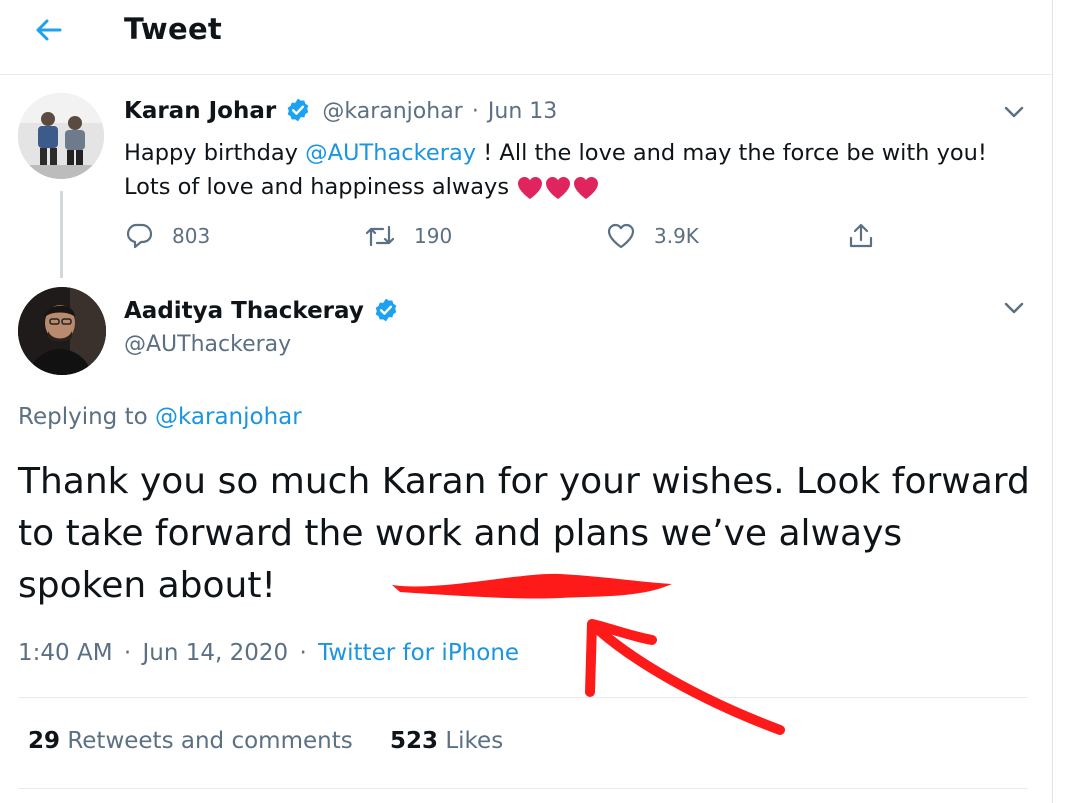 The height and width of the screenshot is (803, 1079). Describe the element at coordinates (532, 586) in the screenshot. I see `red-underline-mark` at that location.